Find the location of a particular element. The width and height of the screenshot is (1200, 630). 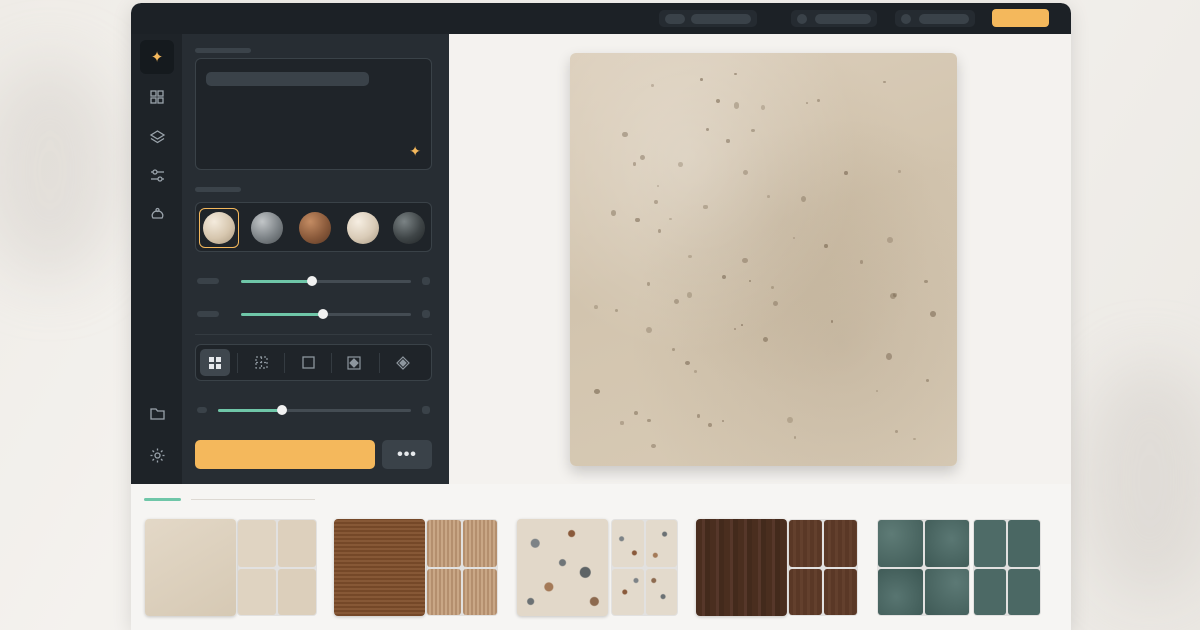

layers-icon is located at coordinates (157, 137).